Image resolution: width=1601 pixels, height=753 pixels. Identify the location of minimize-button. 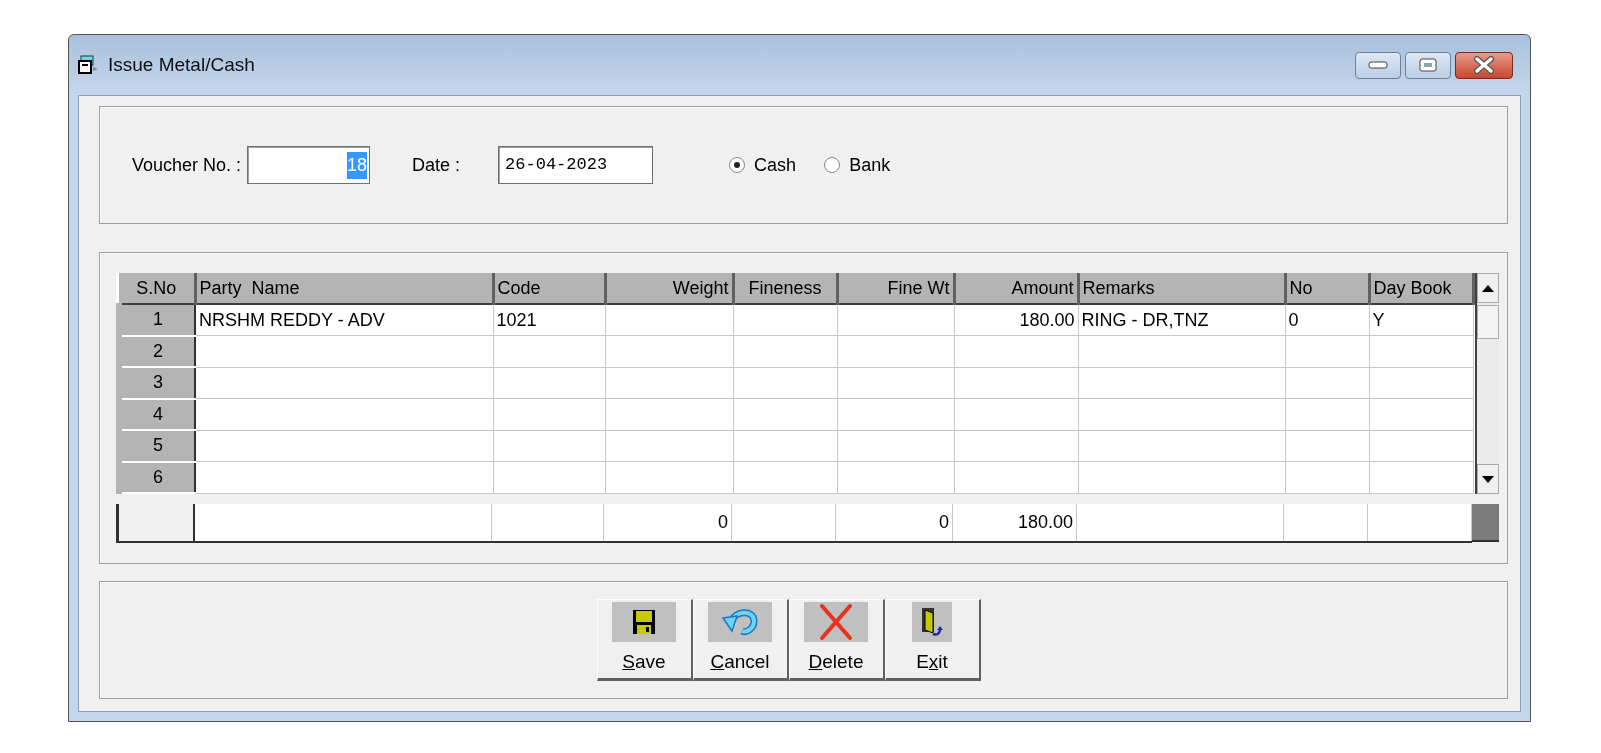
(1378, 65).